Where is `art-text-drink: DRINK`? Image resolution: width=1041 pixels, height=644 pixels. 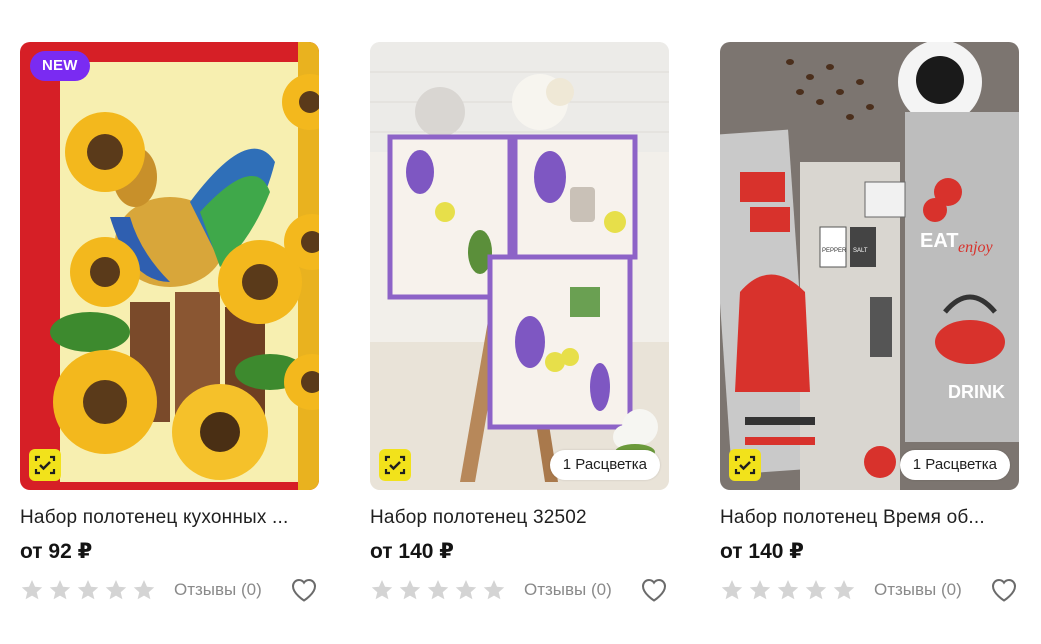 art-text-drink: DRINK is located at coordinates (976, 392).